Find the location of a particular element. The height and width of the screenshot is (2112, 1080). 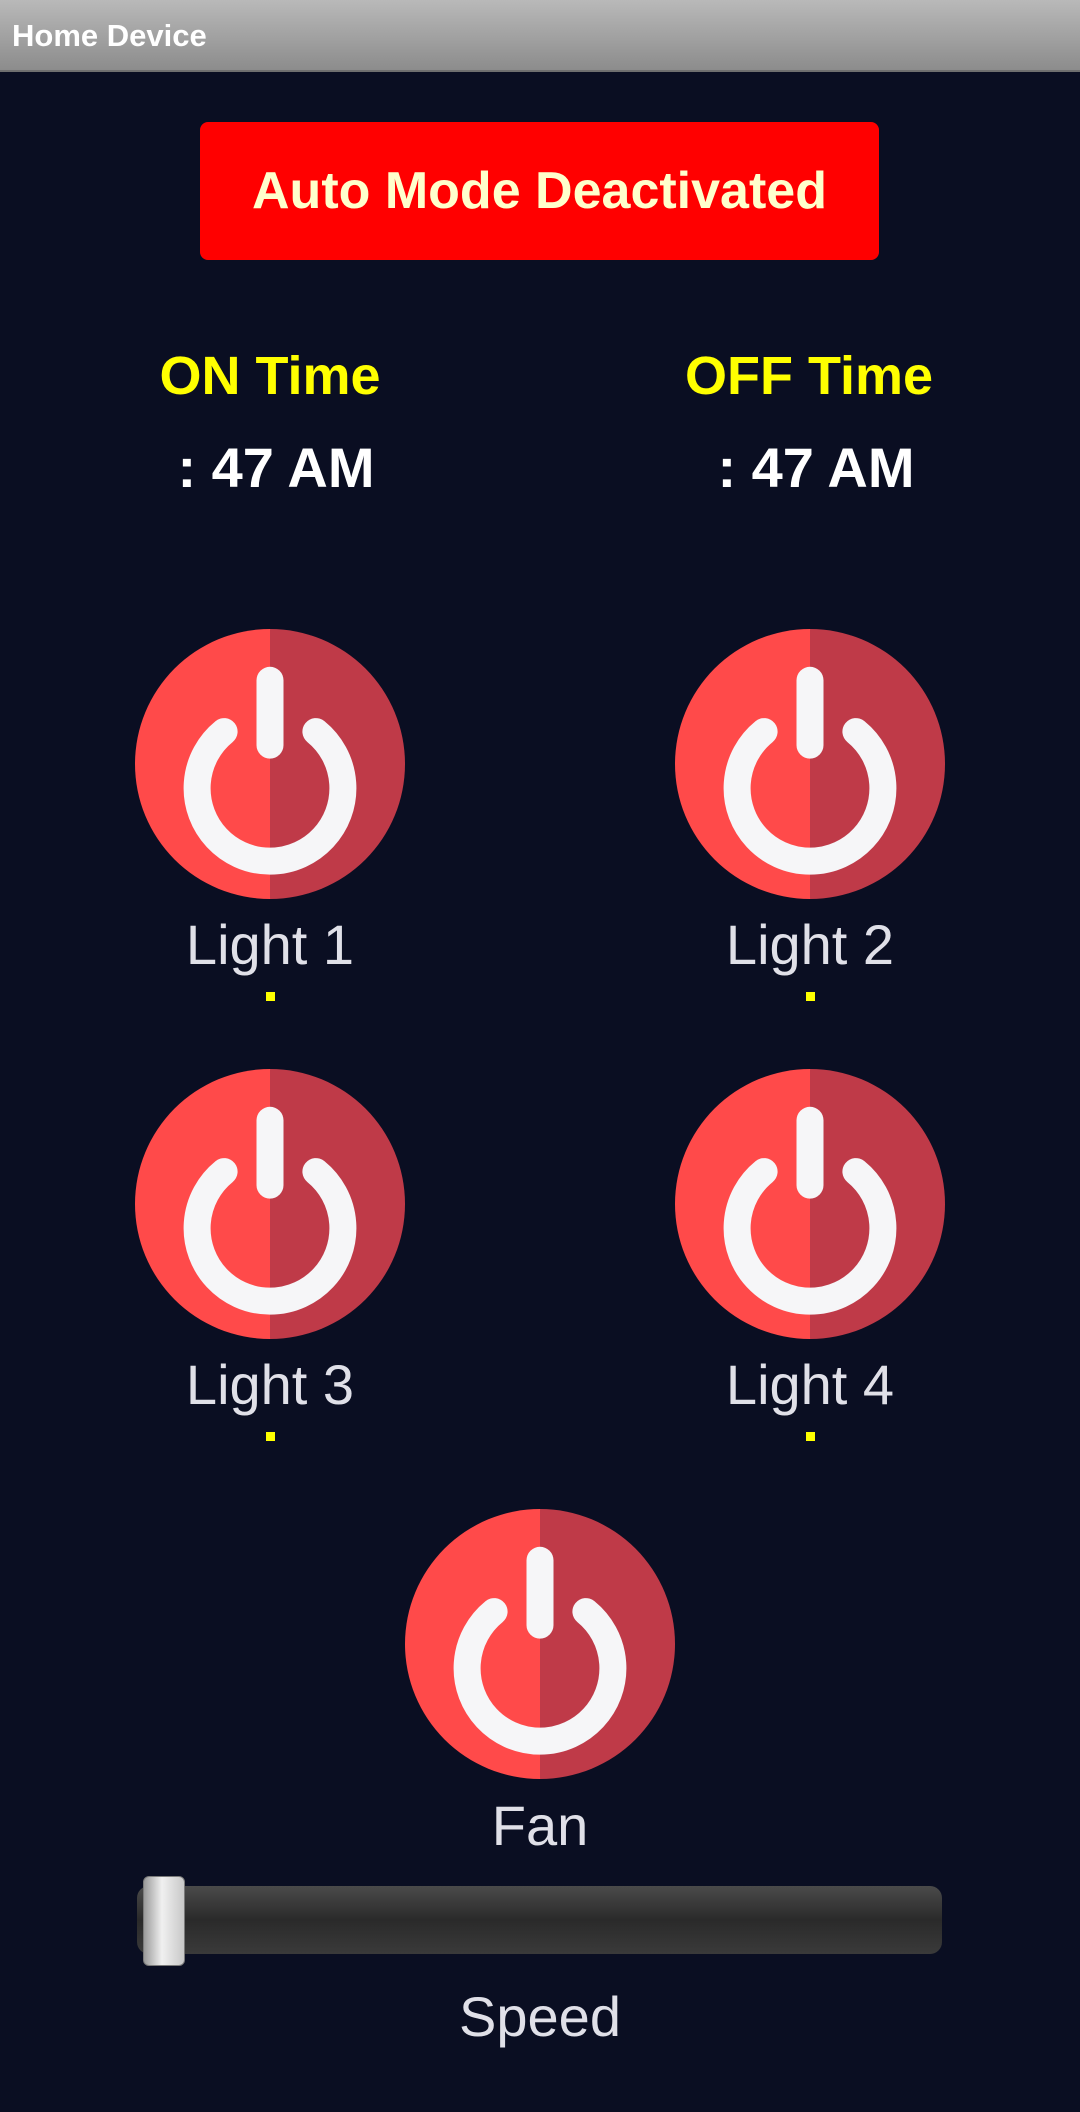

fan-power-button is located at coordinates (540, 1644).